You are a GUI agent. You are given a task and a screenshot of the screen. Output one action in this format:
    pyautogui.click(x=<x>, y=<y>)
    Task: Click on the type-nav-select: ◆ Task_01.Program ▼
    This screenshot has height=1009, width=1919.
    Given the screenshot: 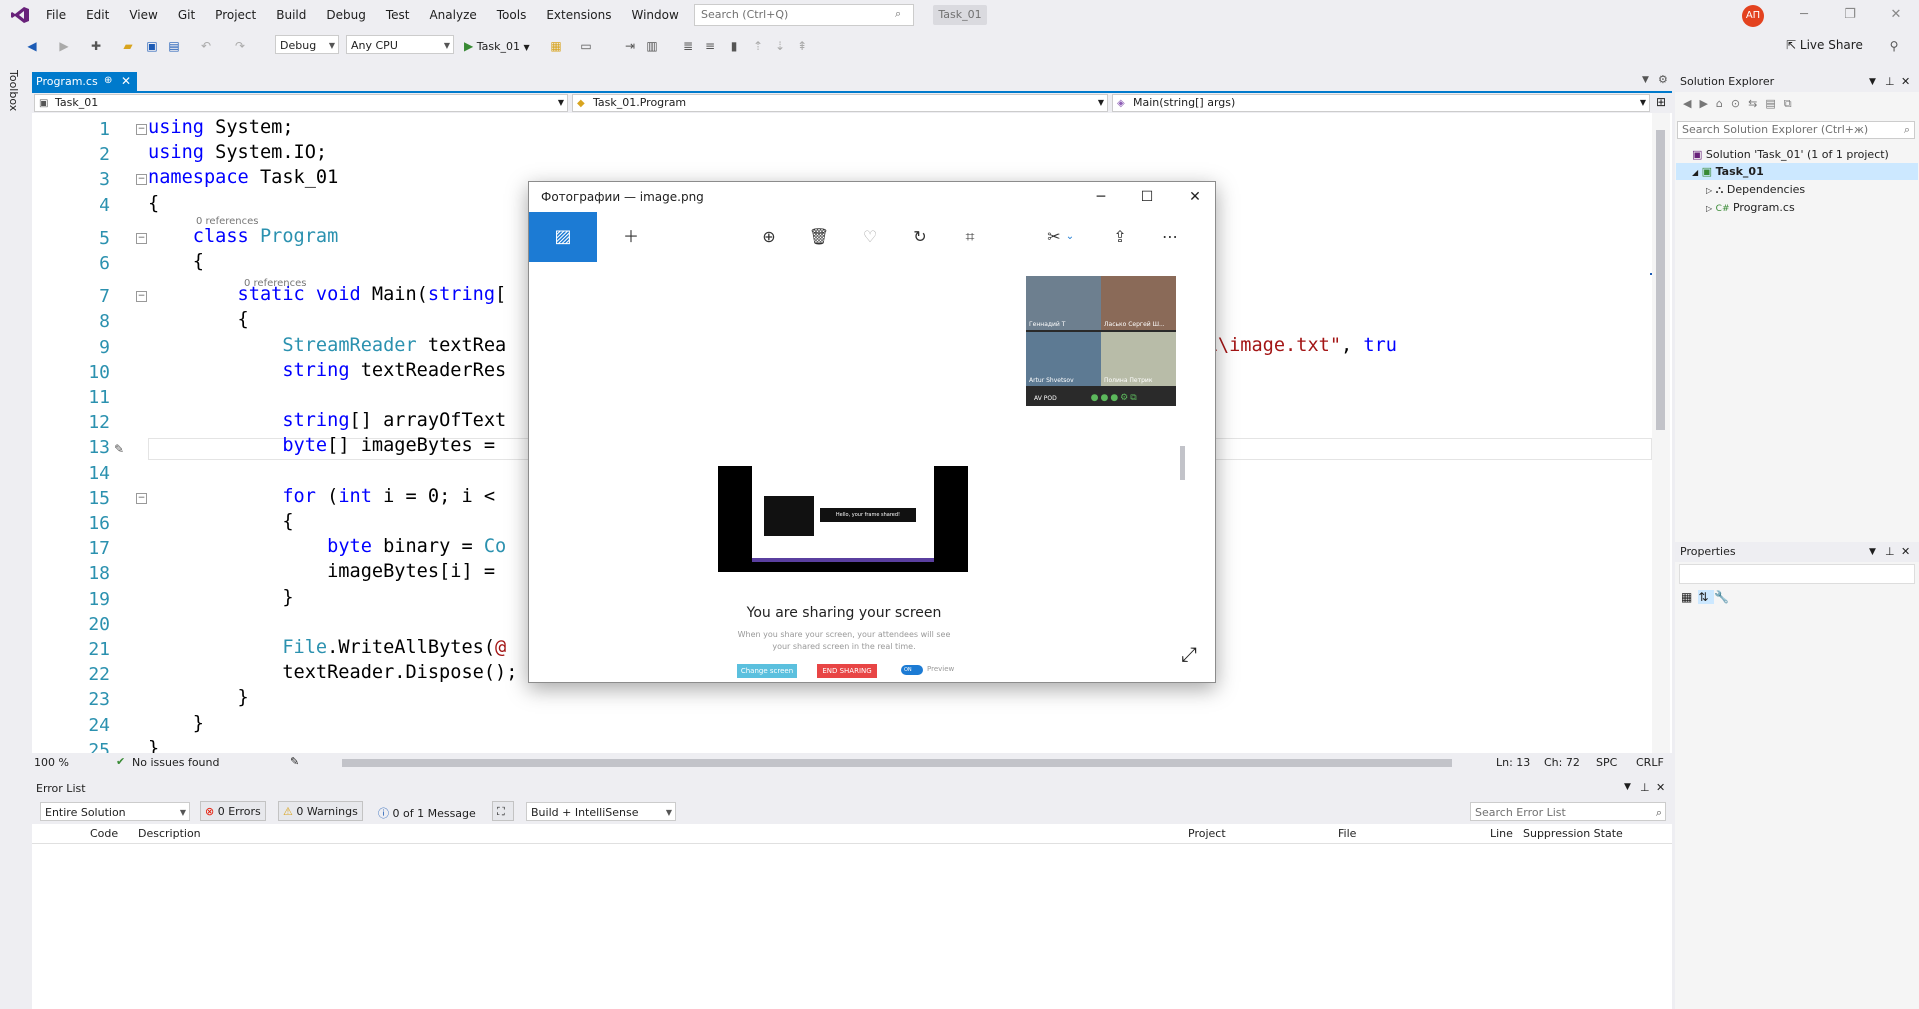 What is the action you would take?
    pyautogui.click(x=840, y=103)
    